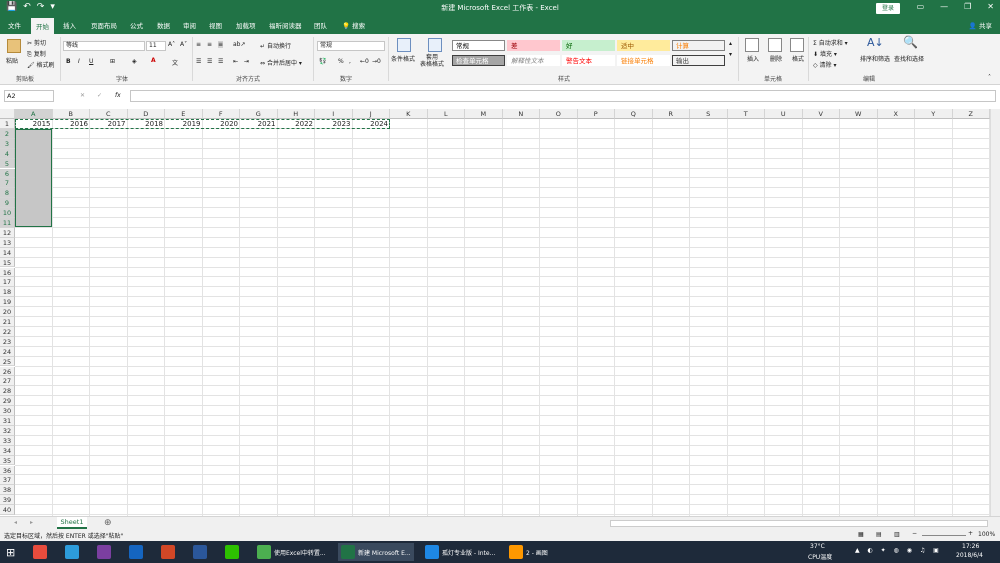 The height and width of the screenshot is (563, 1000). Describe the element at coordinates (163, 25) in the screenshot. I see `tab-data: 数据` at that location.